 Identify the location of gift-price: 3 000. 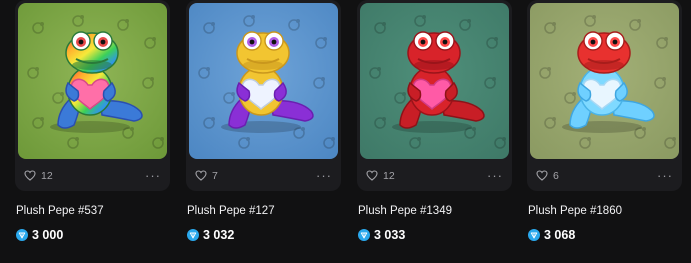
(39, 235).